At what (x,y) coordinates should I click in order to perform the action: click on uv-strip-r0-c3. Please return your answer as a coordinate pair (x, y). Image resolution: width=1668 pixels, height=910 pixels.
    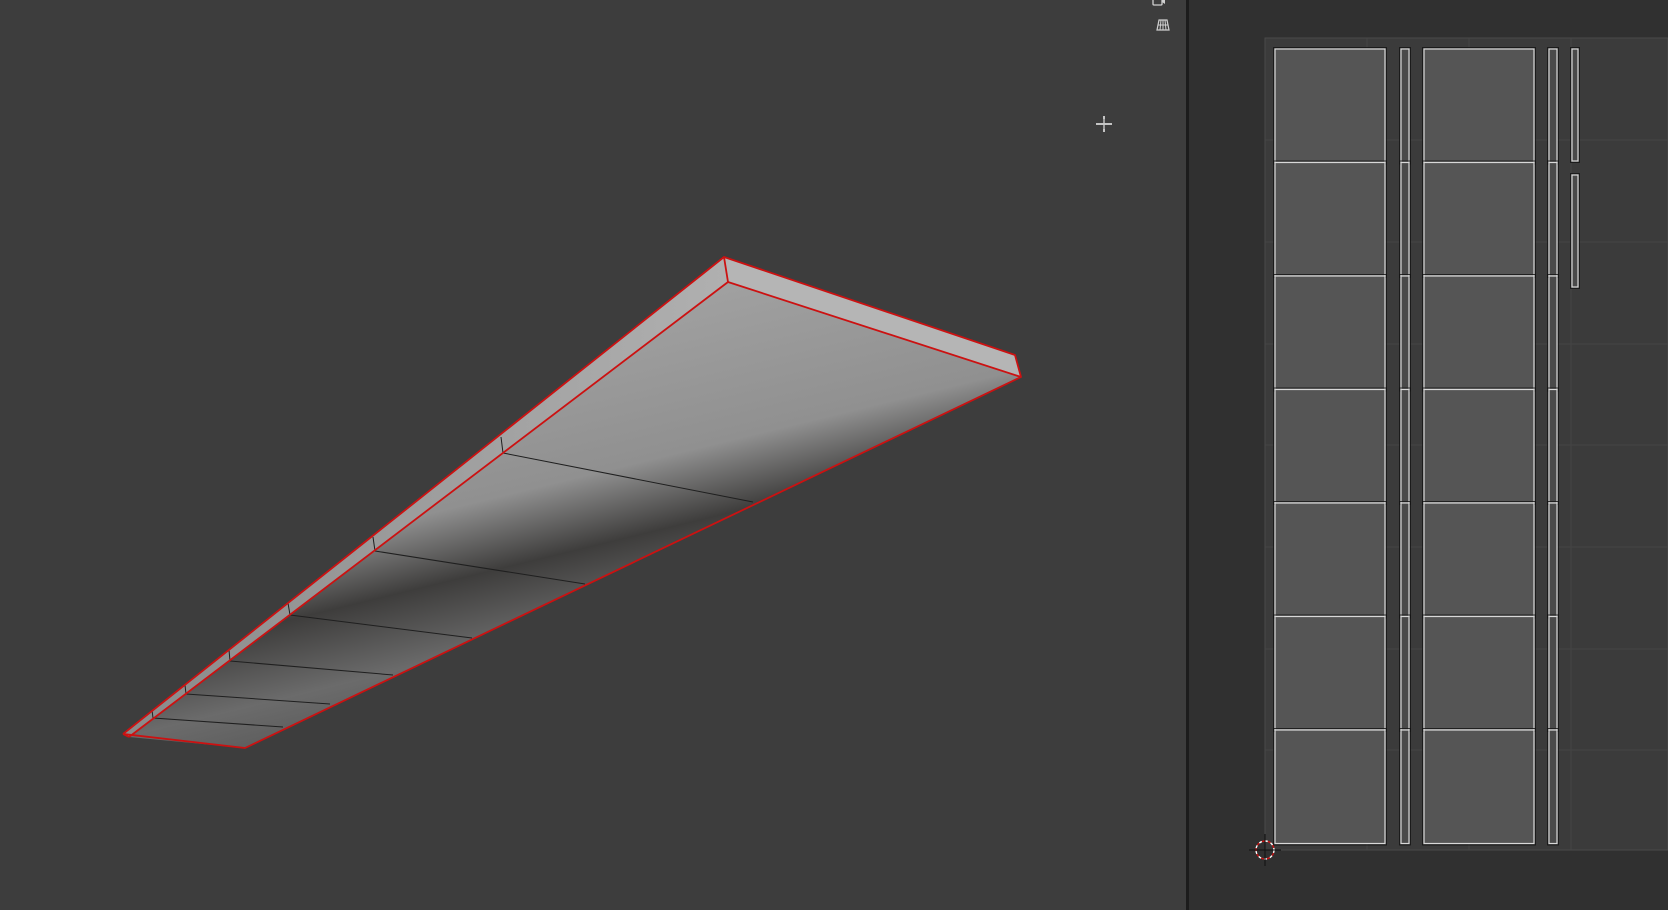
    Looking at the image, I should click on (1553, 106).